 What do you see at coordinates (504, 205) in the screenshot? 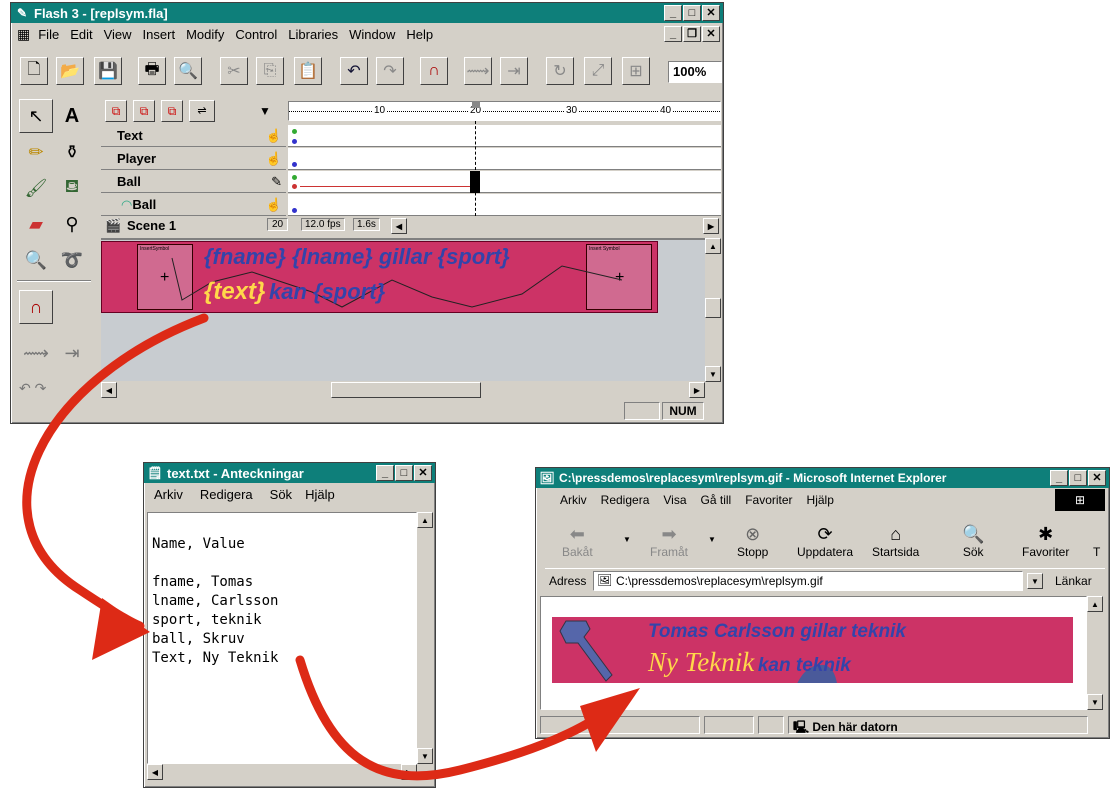
I see `frames-ball-guide` at bounding box center [504, 205].